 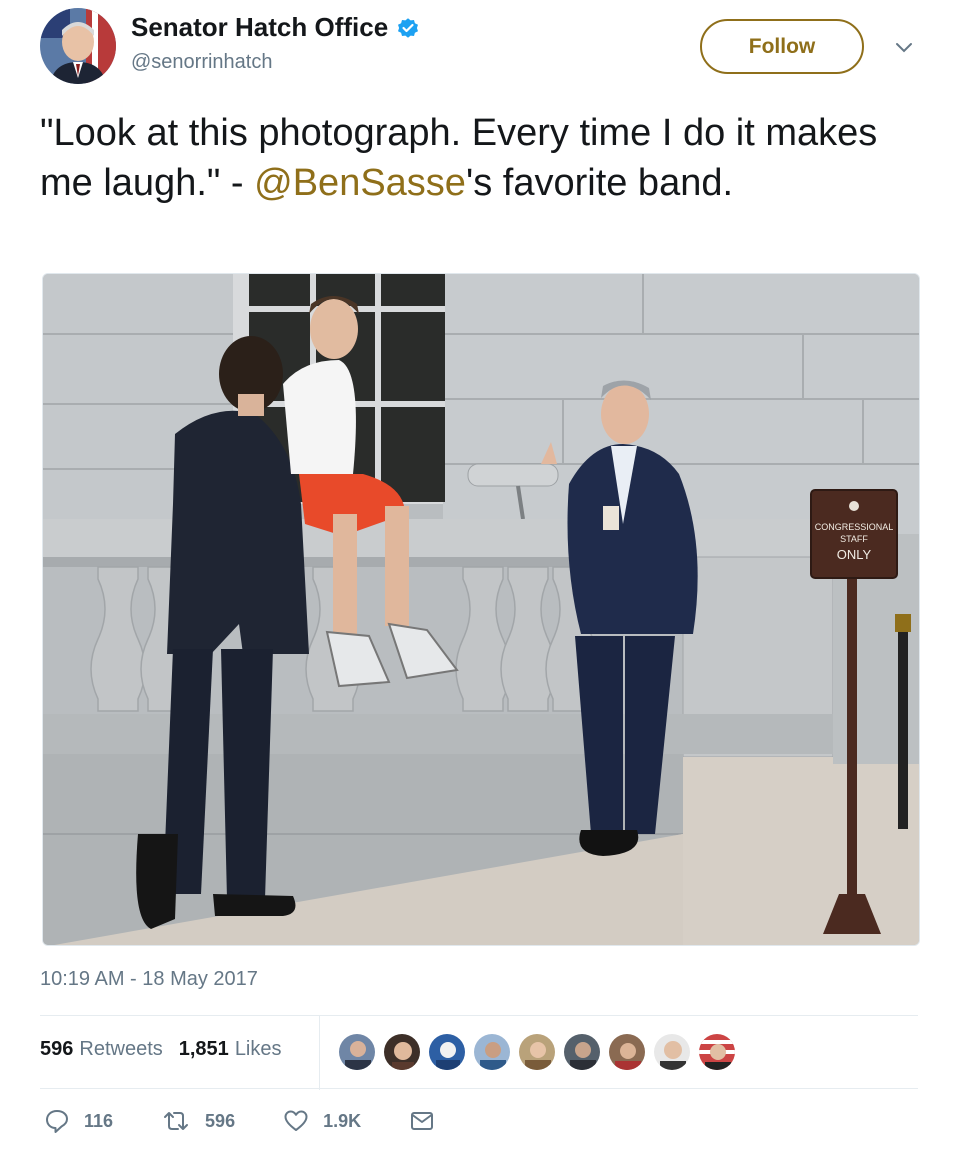 What do you see at coordinates (342, 1120) in the screenshot?
I see `like-count: 1.9K` at bounding box center [342, 1120].